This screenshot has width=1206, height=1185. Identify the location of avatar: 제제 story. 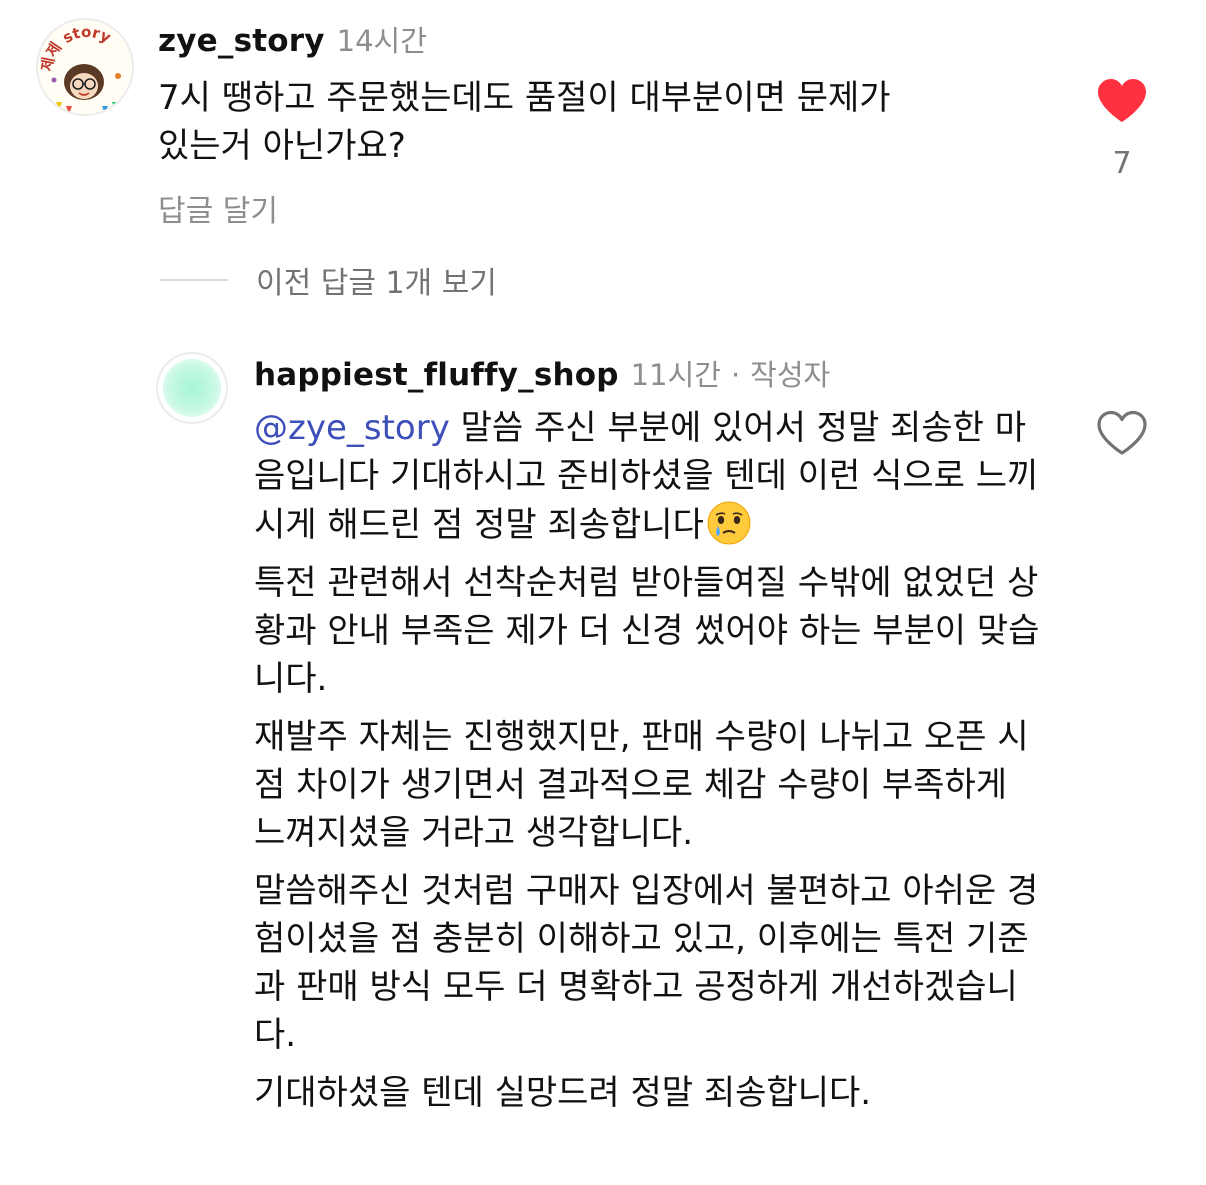
(85, 67).